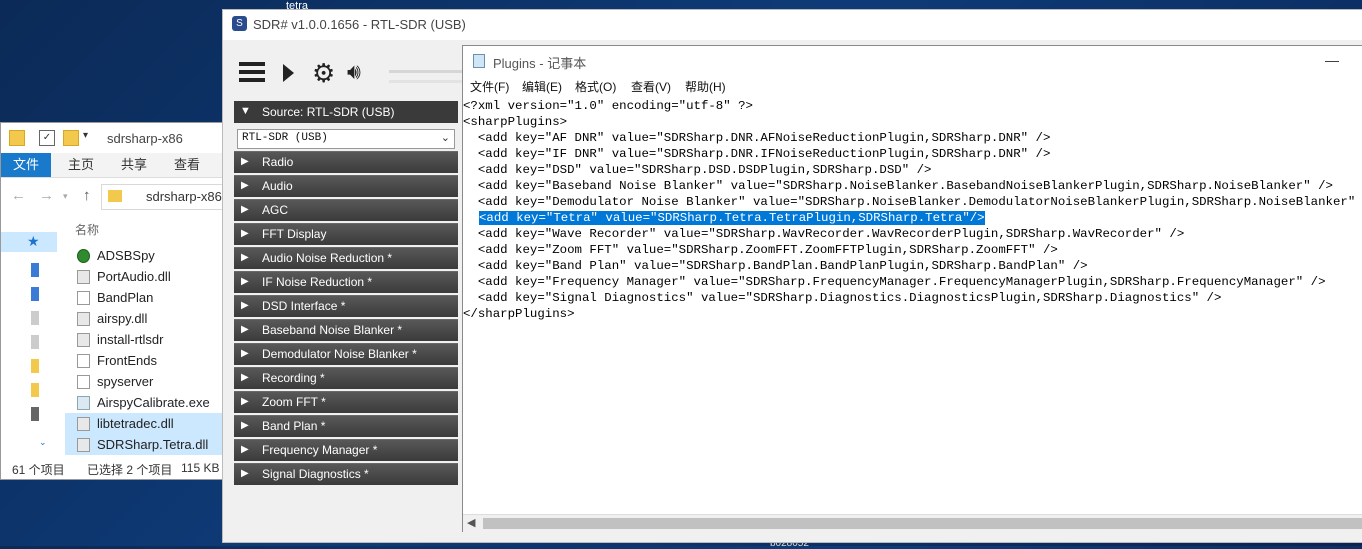  Describe the element at coordinates (35, 342) in the screenshot. I see `nav-pictures-icon` at that location.